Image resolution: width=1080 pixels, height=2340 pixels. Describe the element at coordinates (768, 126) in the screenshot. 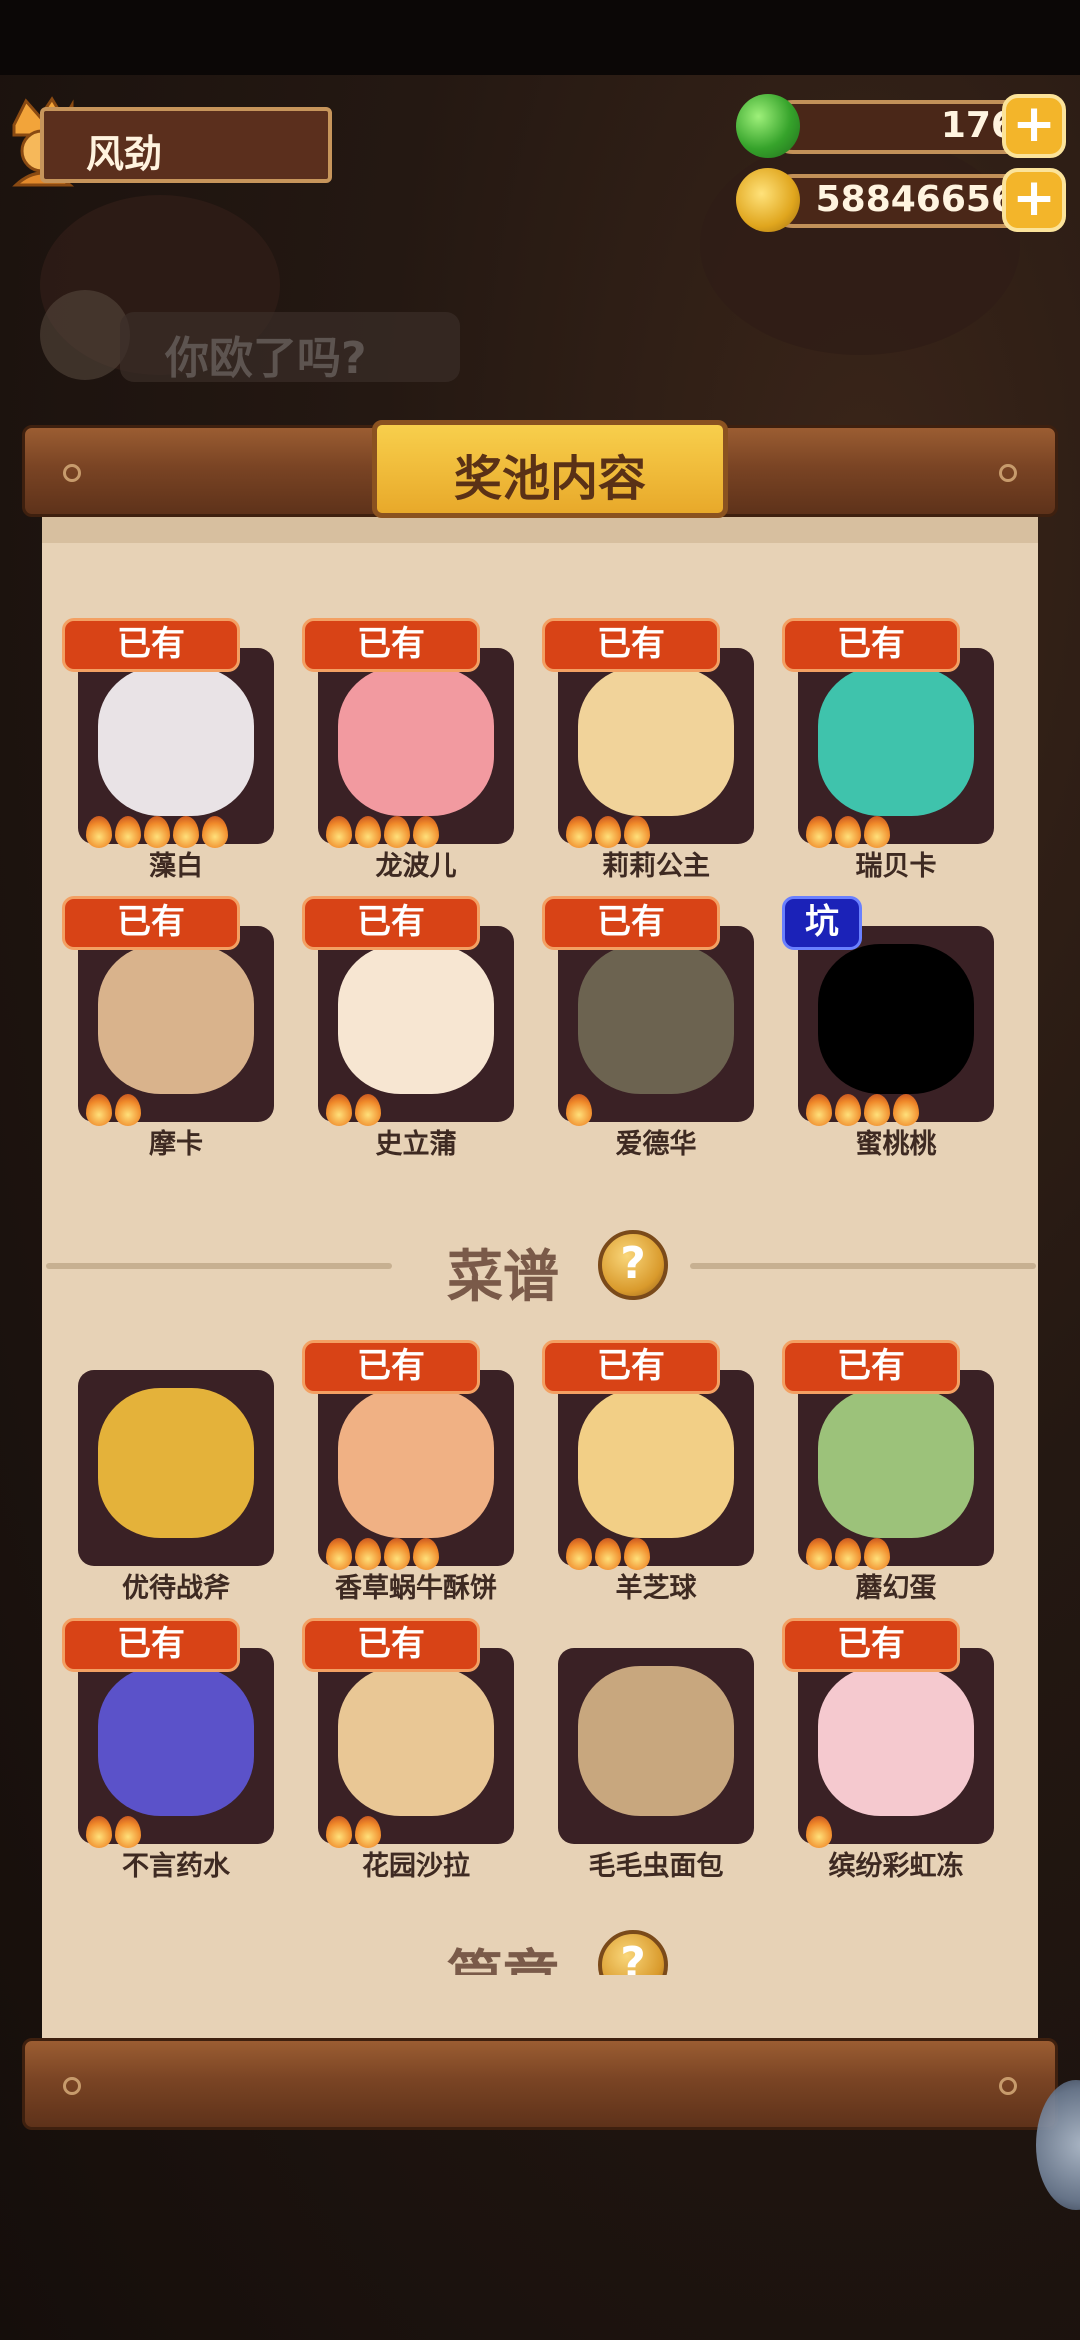

I see `jade-gem-icon` at that location.